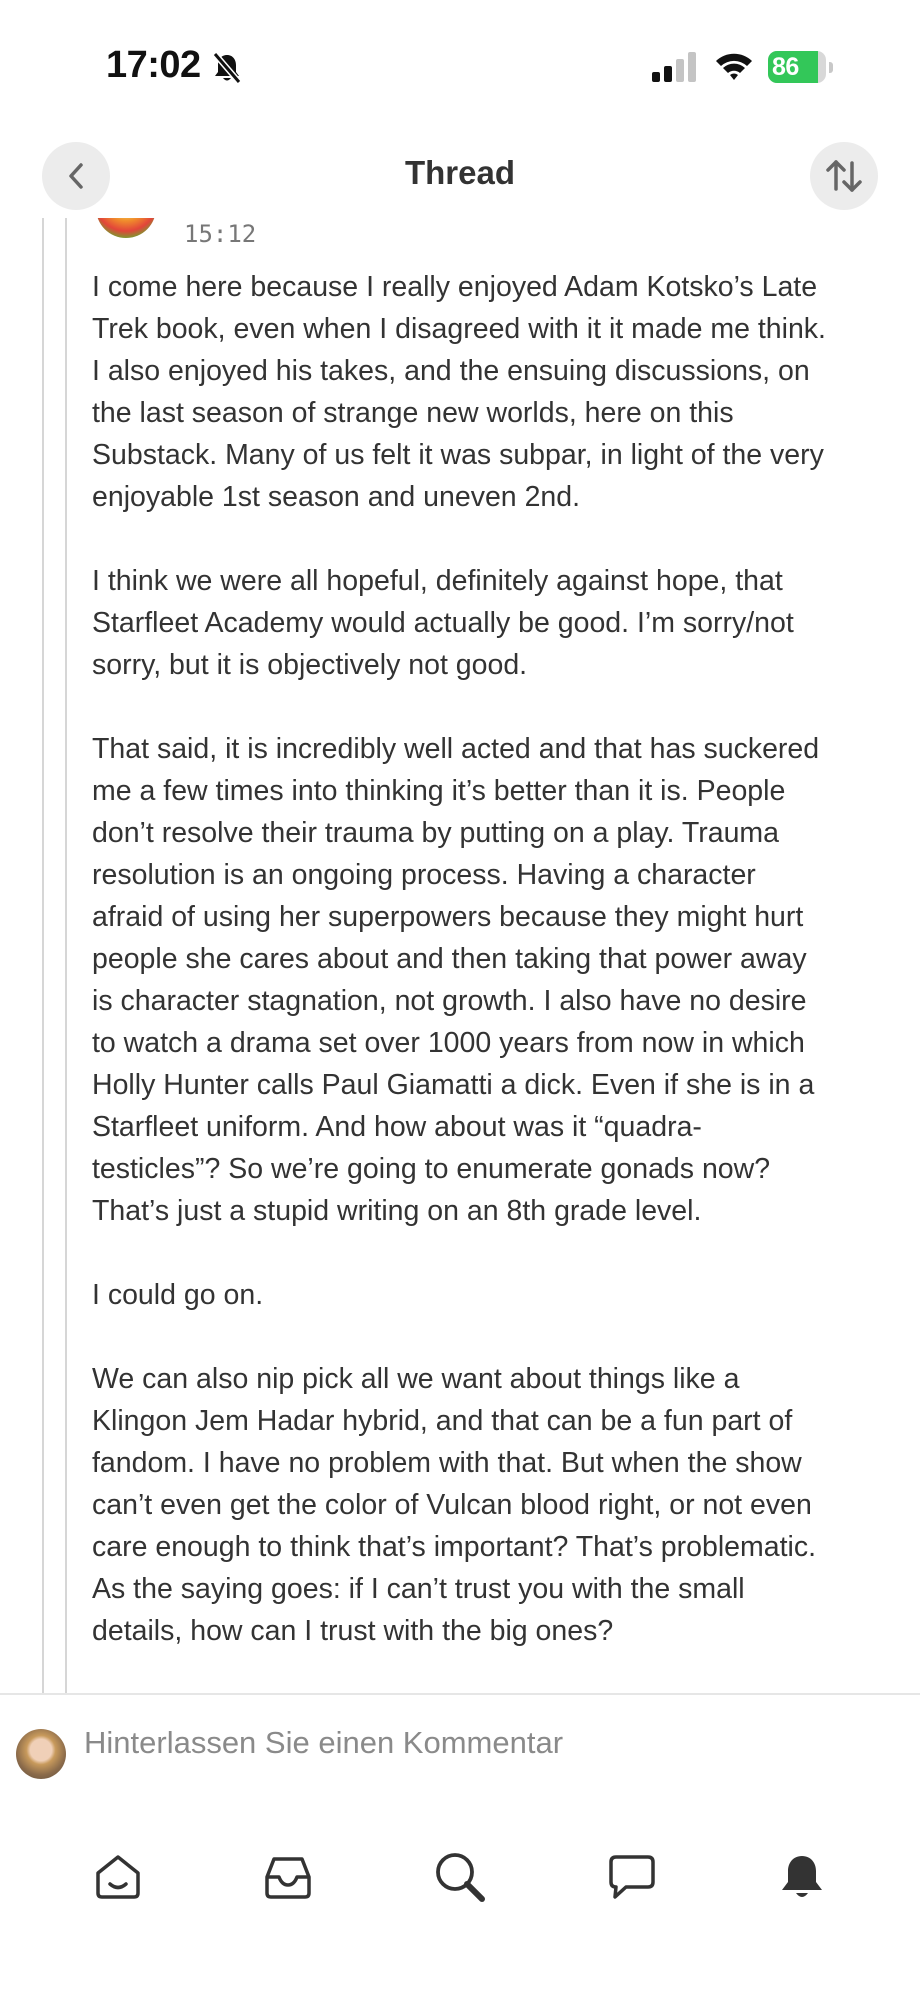 The height and width of the screenshot is (2000, 920). I want to click on battery-body: 86, so click(797, 67).